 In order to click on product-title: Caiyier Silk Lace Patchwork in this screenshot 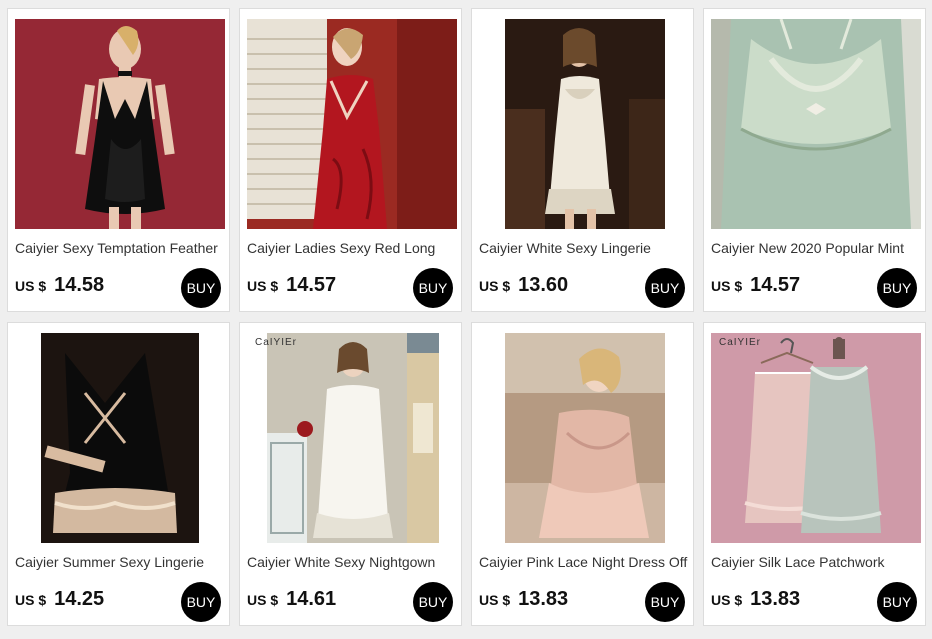, I will do `click(817, 562)`.